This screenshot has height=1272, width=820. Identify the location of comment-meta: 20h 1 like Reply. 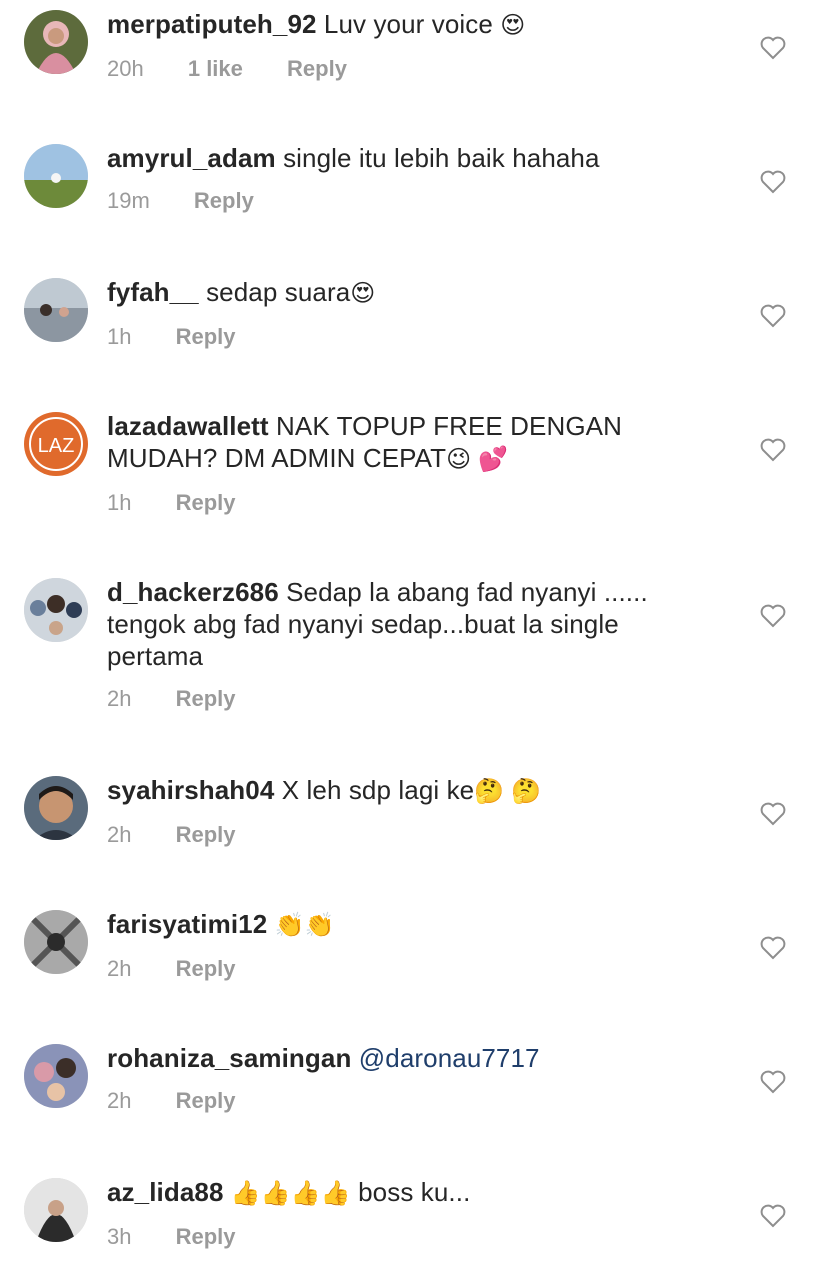
(417, 69).